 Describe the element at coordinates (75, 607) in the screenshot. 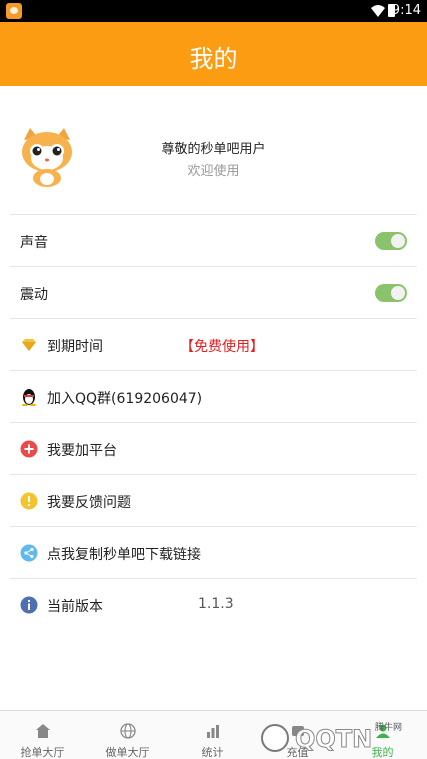

I see `version-label: 当前版本` at that location.